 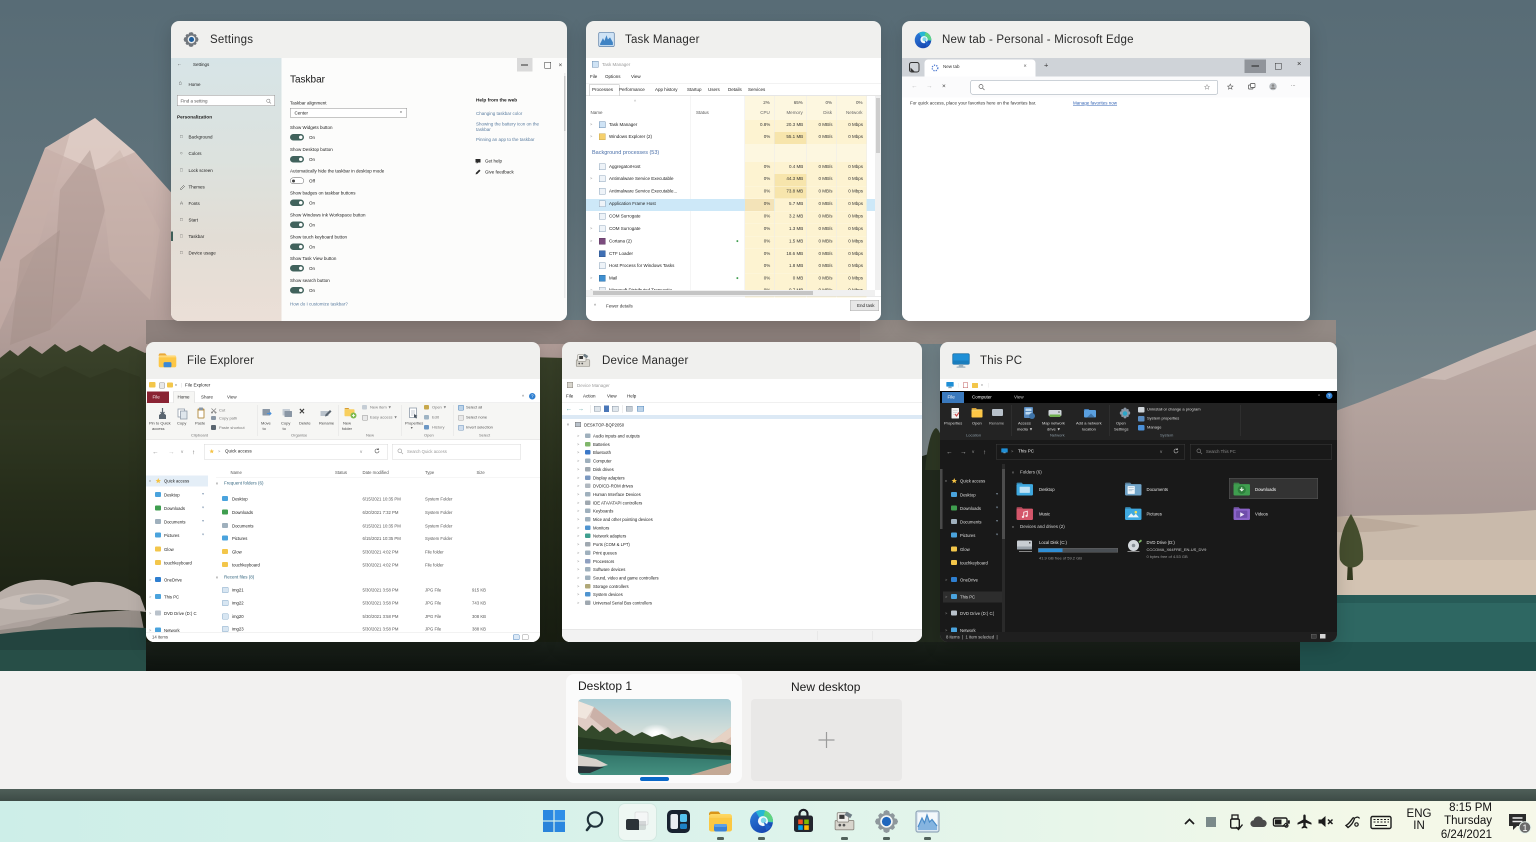 I want to click on svg-text: 1, so click(x=1524, y=828).